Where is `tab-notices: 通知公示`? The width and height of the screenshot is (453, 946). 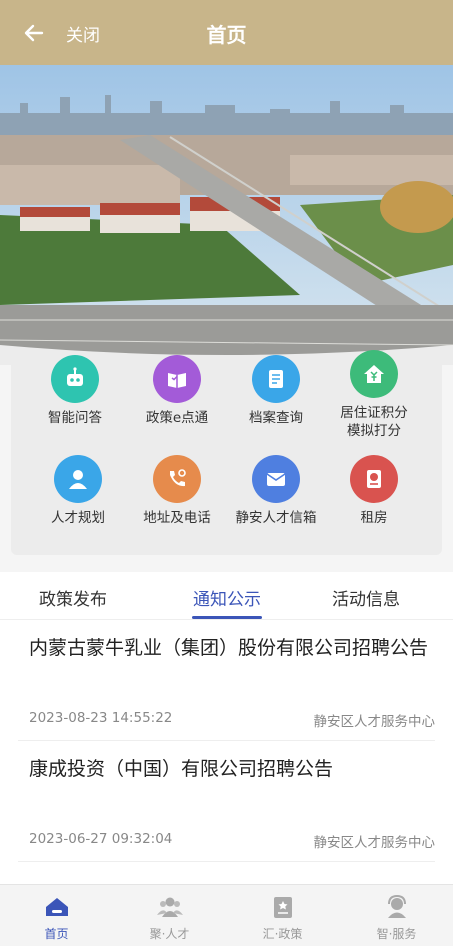 tab-notices: 通知公示 is located at coordinates (227, 597).